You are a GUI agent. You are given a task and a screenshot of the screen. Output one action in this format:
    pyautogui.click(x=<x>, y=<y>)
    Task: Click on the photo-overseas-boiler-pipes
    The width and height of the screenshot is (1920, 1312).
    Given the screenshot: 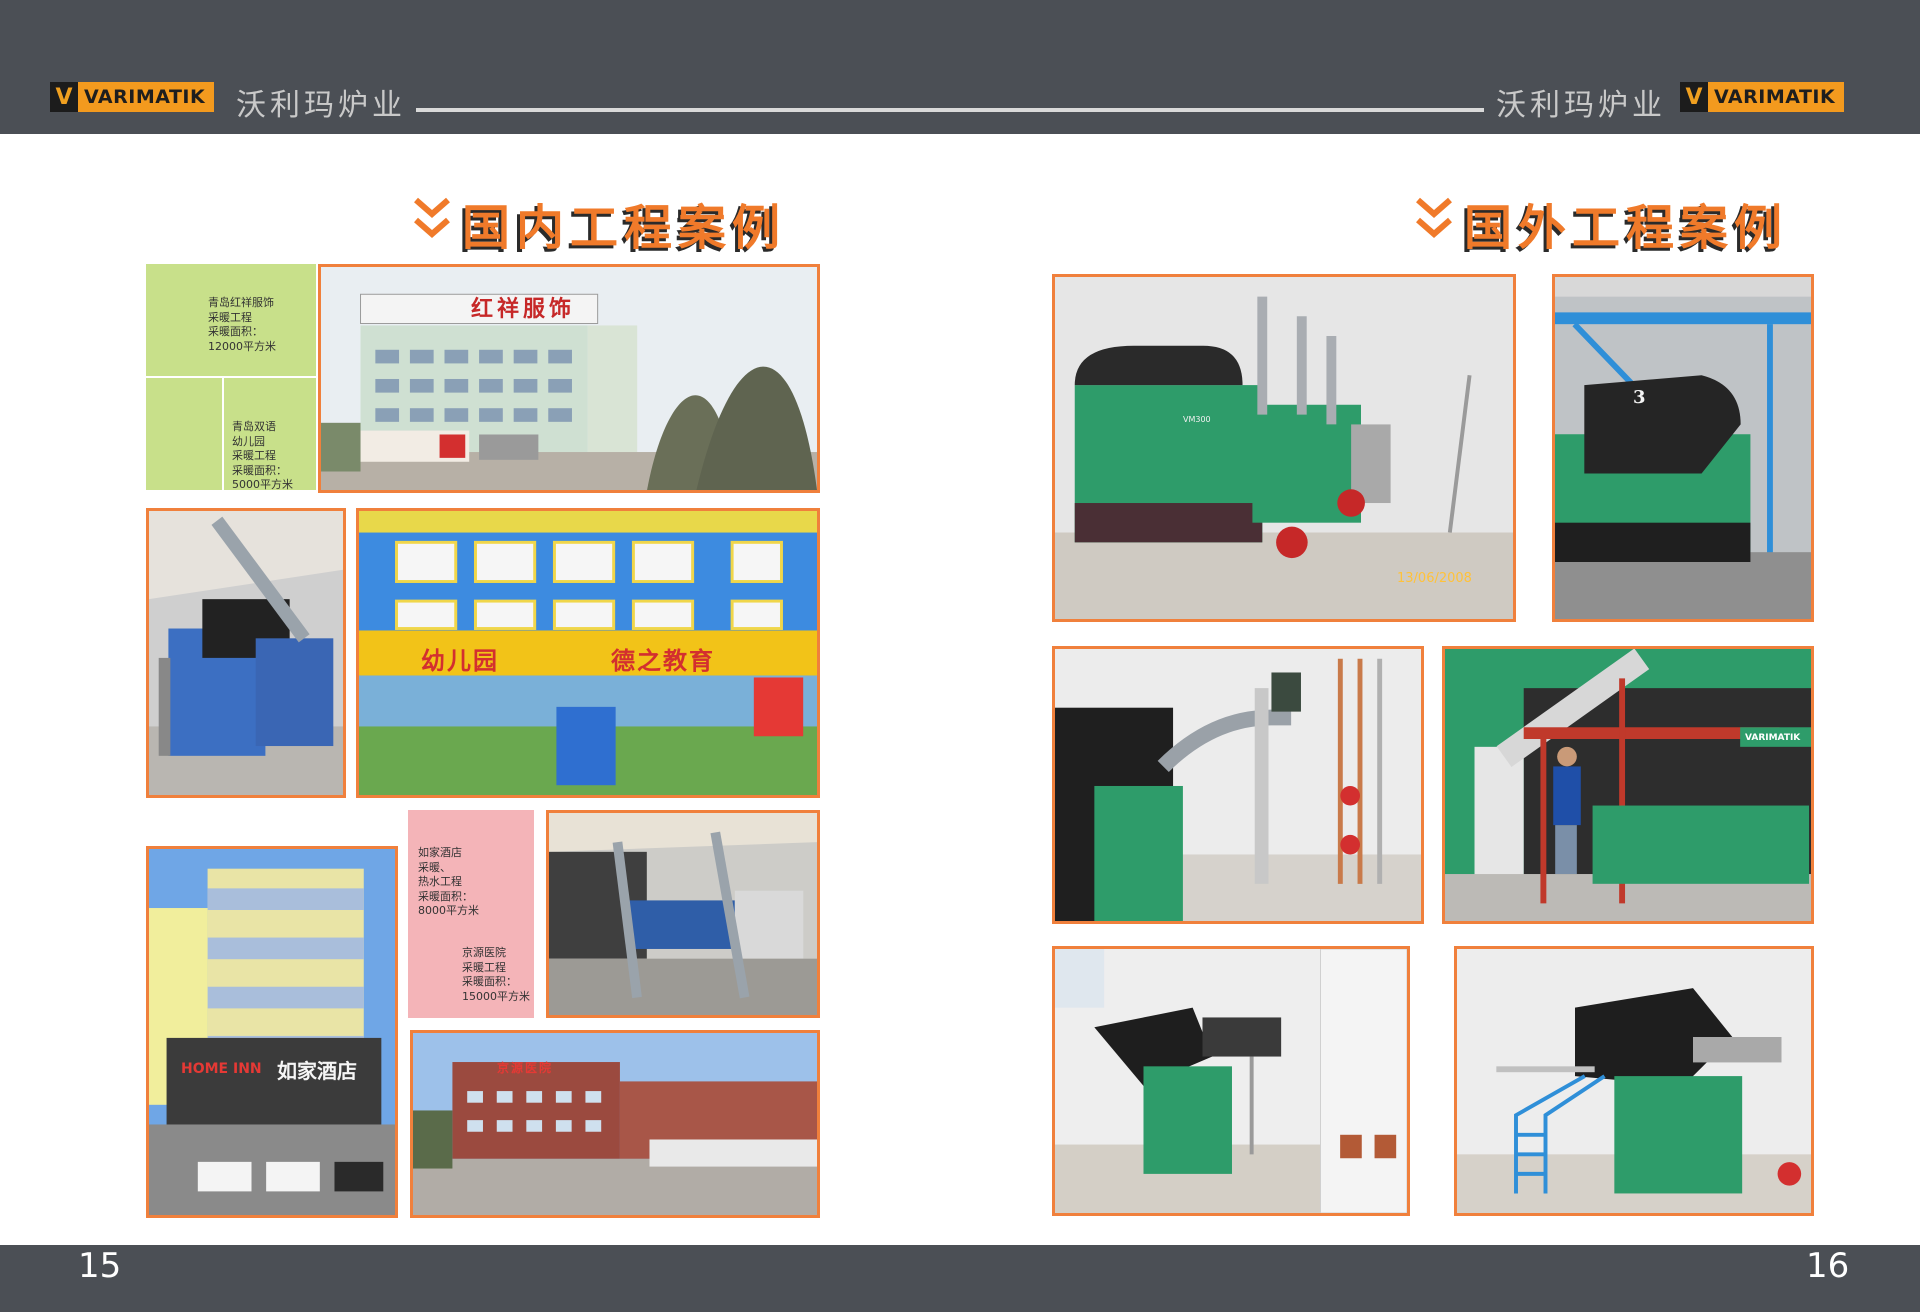 What is the action you would take?
    pyautogui.click(x=1238, y=785)
    